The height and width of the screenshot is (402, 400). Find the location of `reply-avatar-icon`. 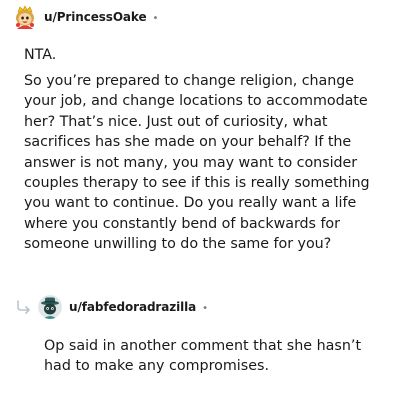

reply-avatar-icon is located at coordinates (50, 307).